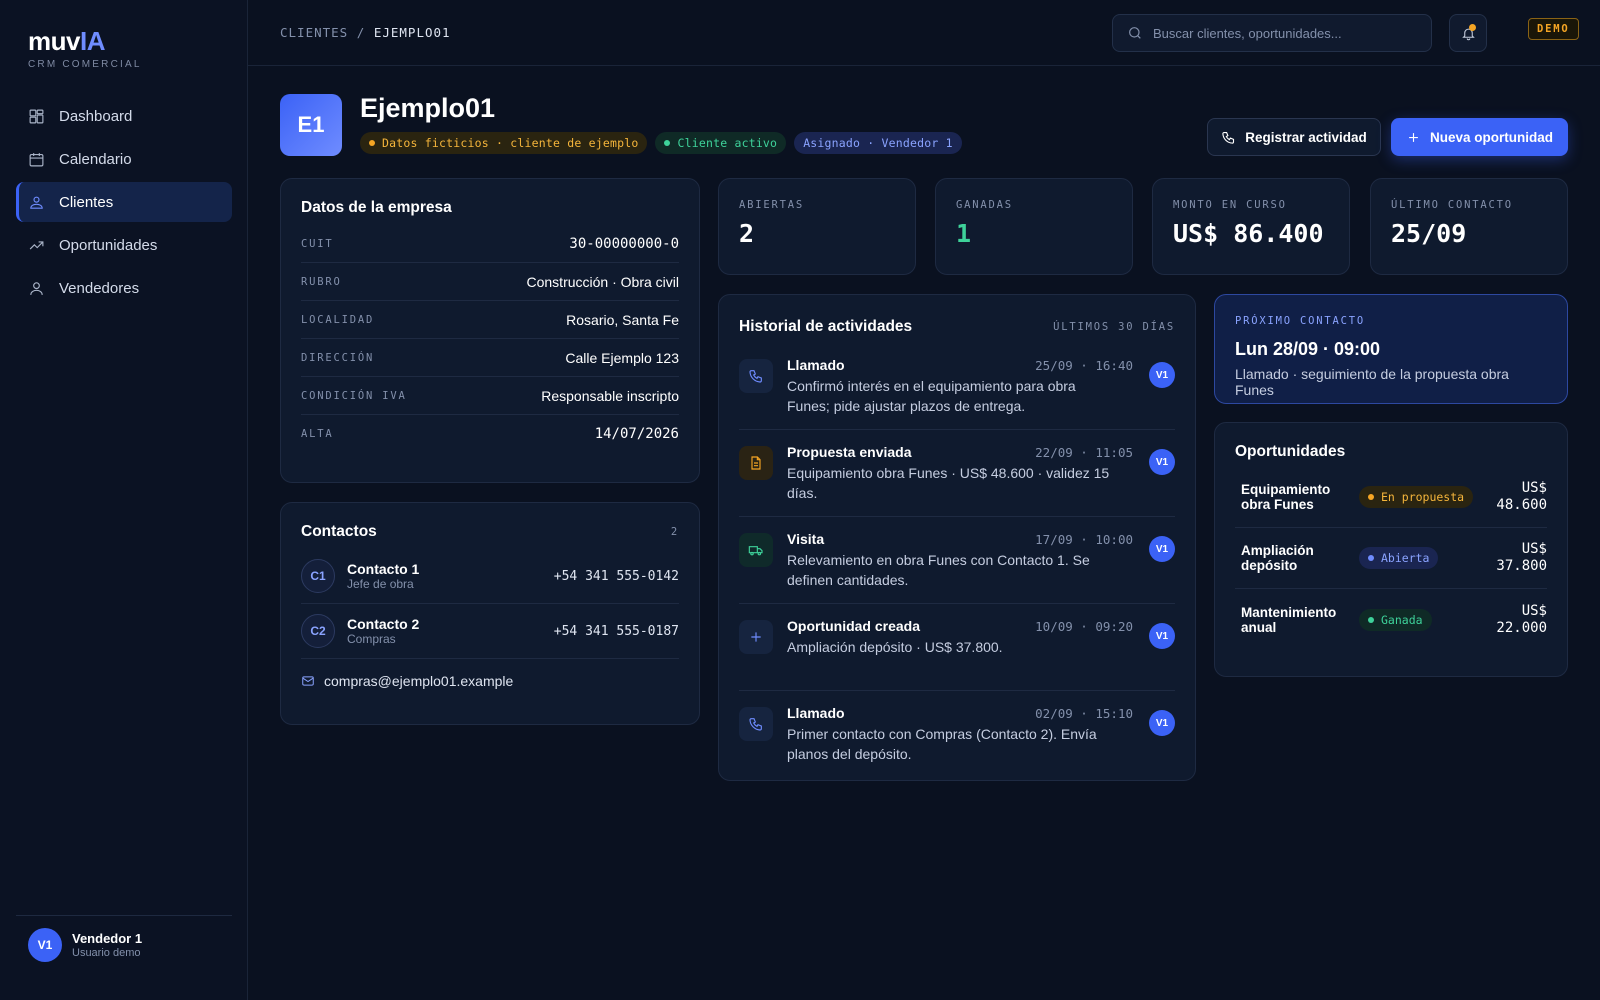 Image resolution: width=1600 pixels, height=1000 pixels. Describe the element at coordinates (490, 631) in the screenshot. I see `list-item: C2 Contacto 2 Compras +54 341 555-0187` at that location.